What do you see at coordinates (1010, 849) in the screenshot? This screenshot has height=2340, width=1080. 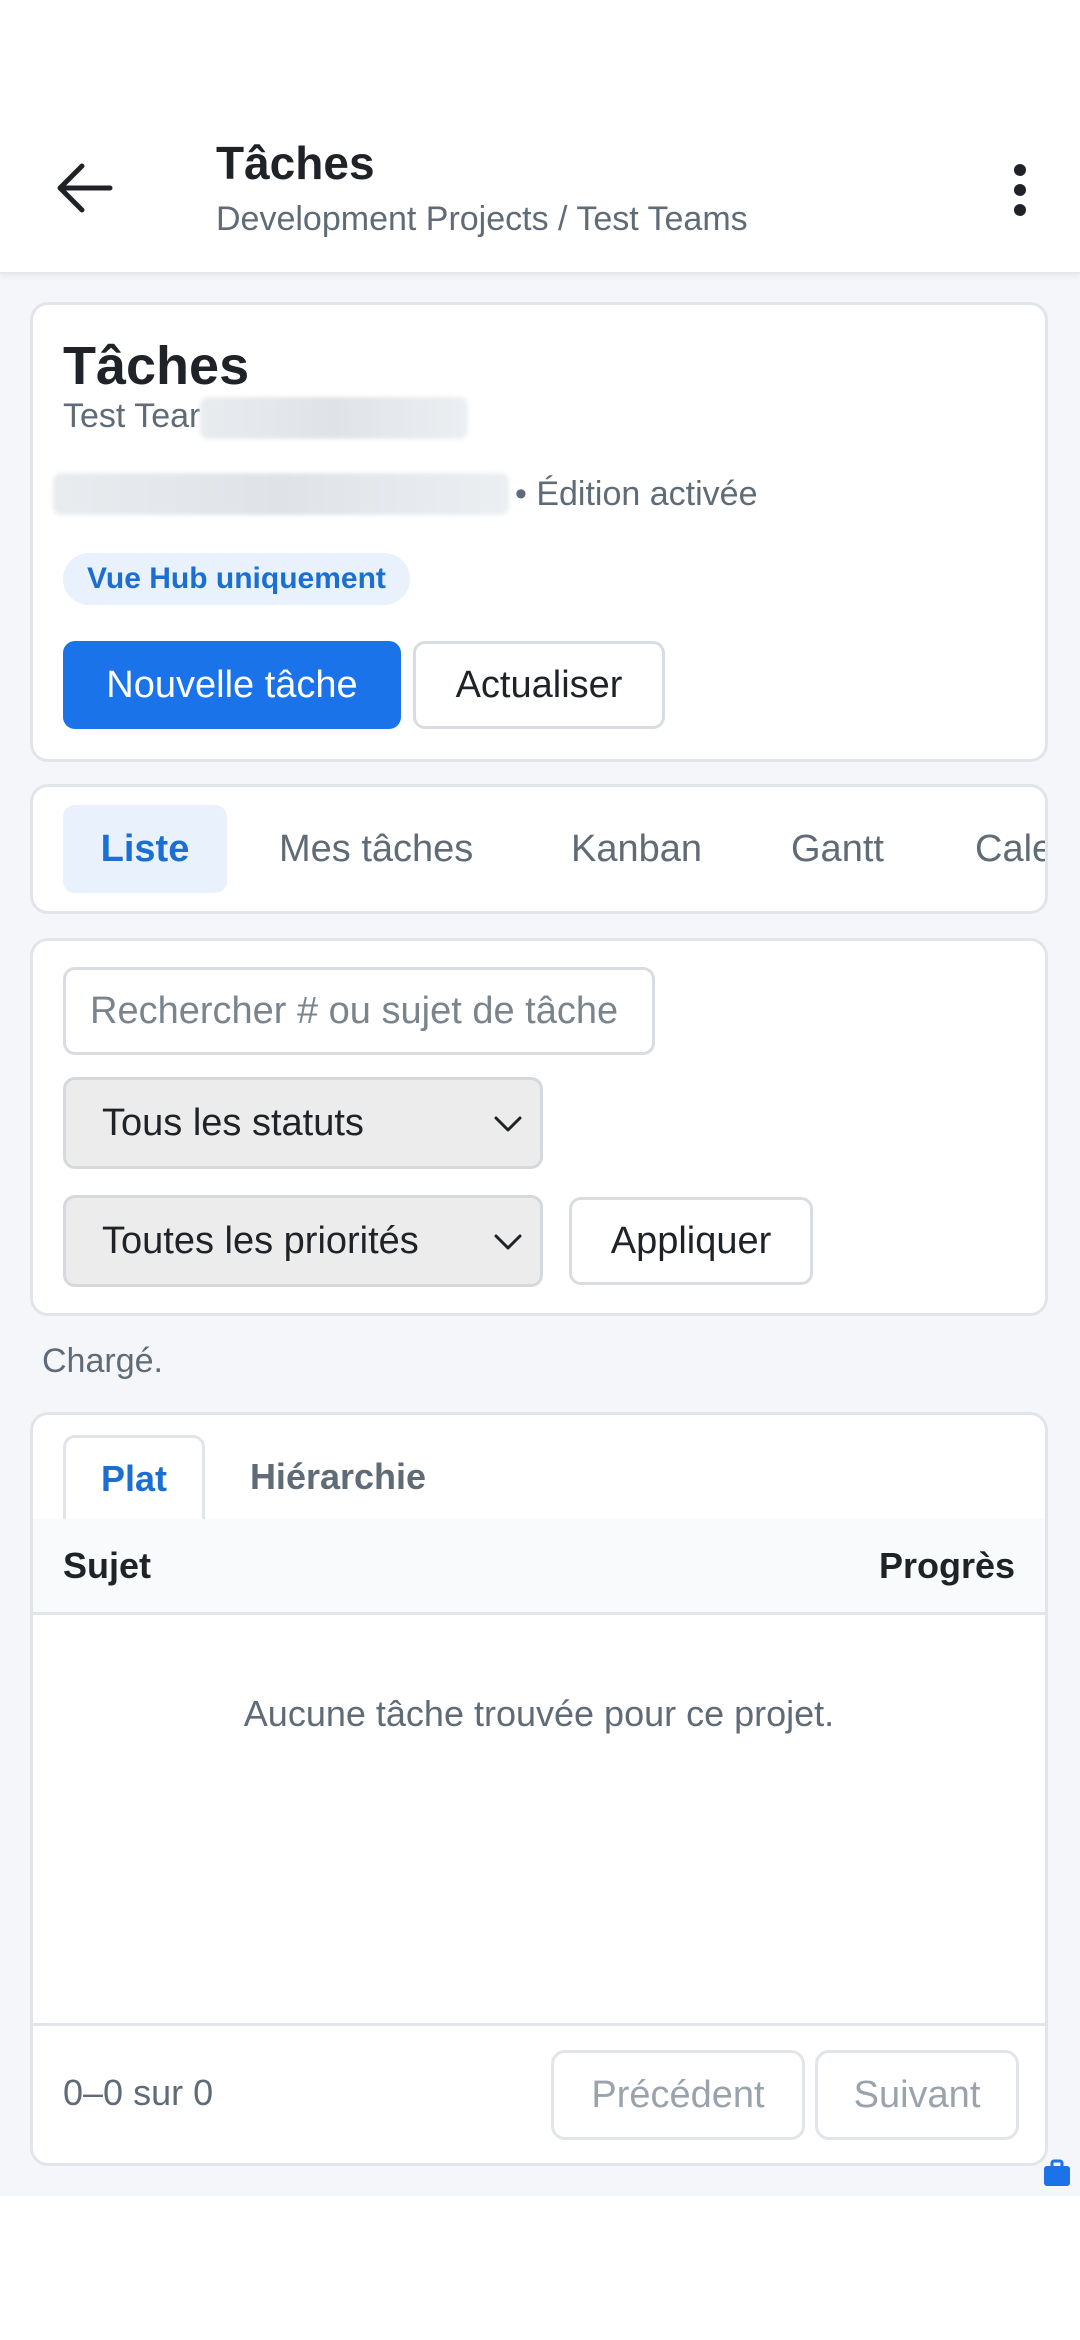 I see `tab-calendar: Cale` at bounding box center [1010, 849].